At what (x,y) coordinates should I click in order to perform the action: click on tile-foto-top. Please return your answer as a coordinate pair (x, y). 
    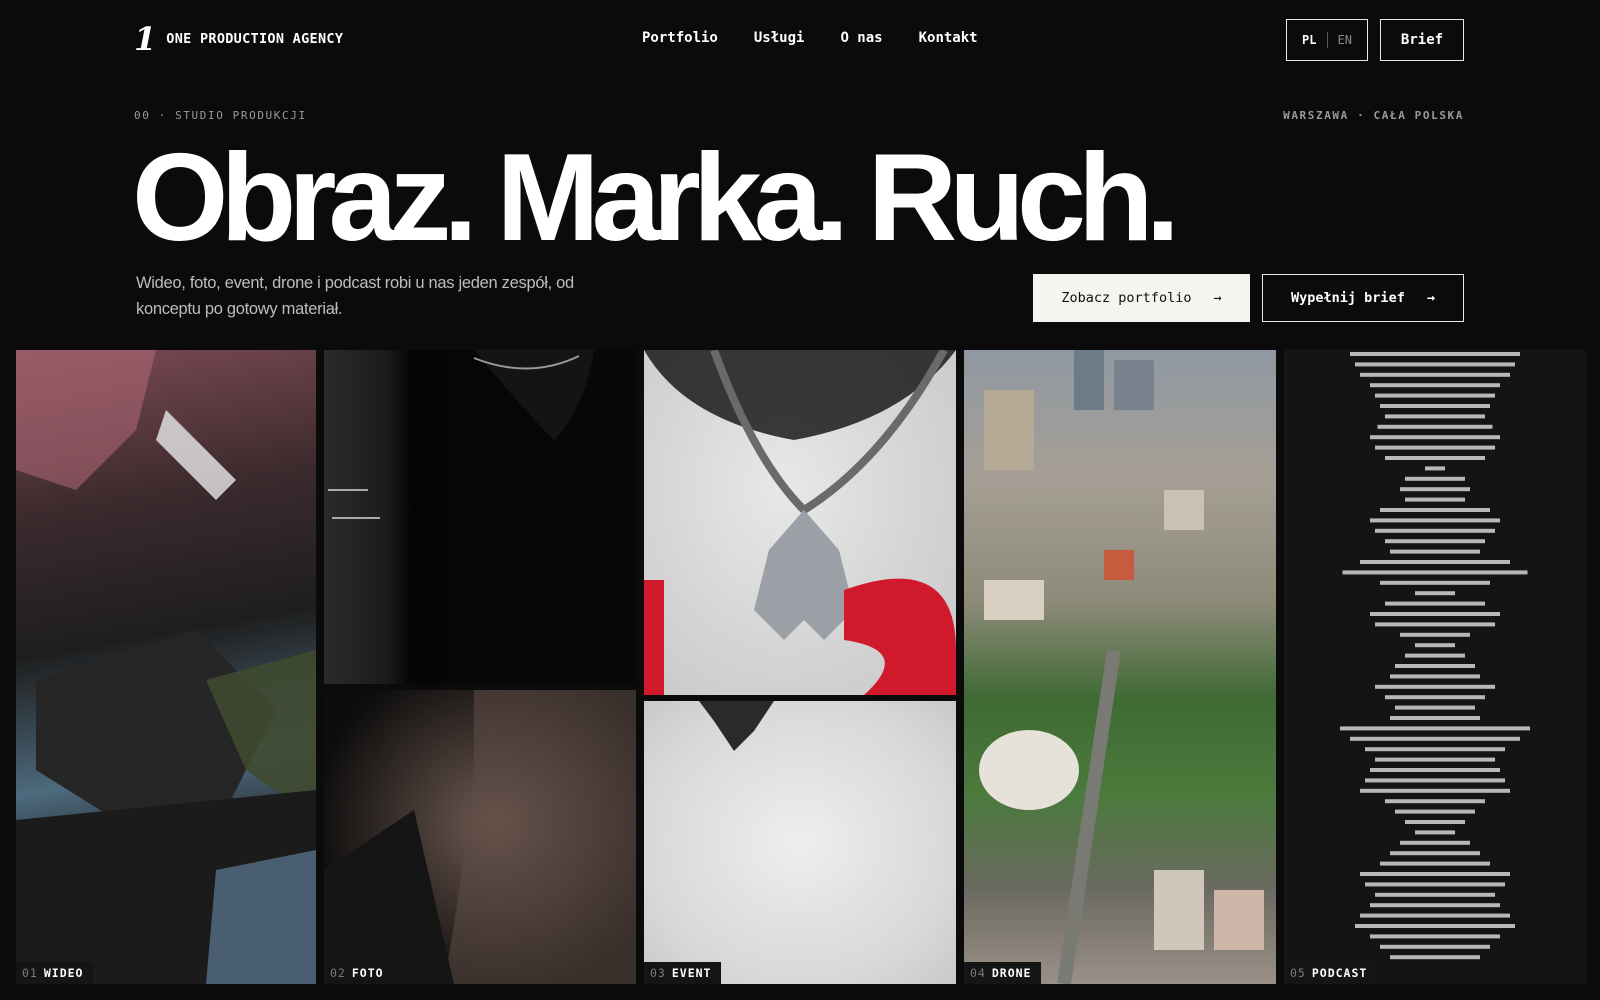
    Looking at the image, I should click on (480, 517).